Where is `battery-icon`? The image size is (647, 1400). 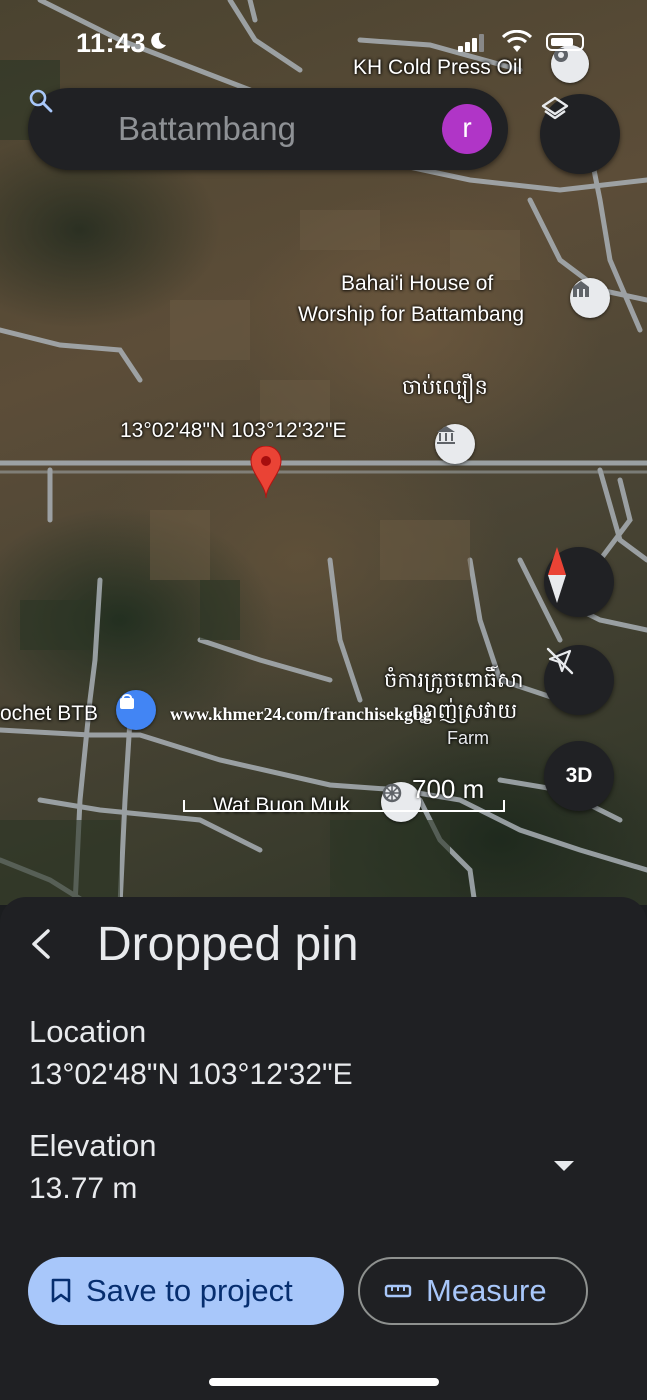
battery-icon is located at coordinates (565, 42).